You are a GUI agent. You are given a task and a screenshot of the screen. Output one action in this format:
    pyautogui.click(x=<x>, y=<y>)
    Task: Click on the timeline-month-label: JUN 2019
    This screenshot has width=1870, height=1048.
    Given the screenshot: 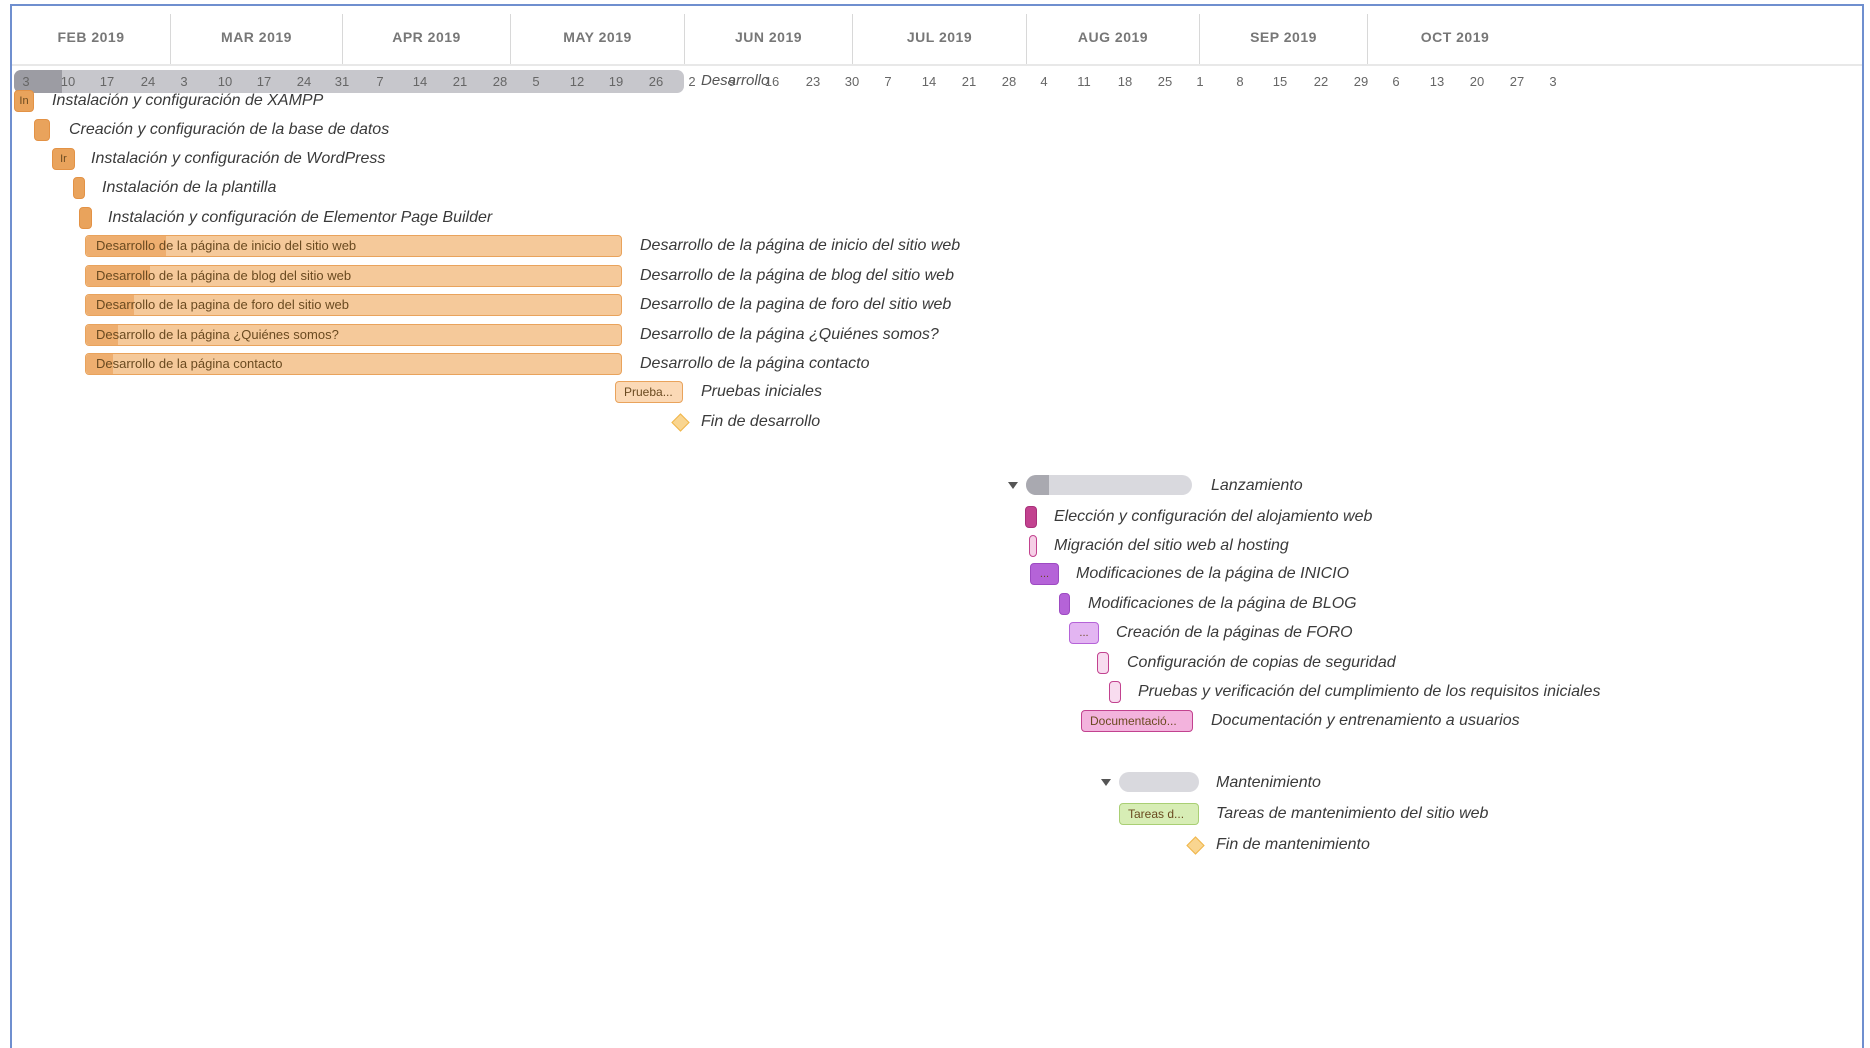 What is the action you would take?
    pyautogui.click(x=768, y=39)
    